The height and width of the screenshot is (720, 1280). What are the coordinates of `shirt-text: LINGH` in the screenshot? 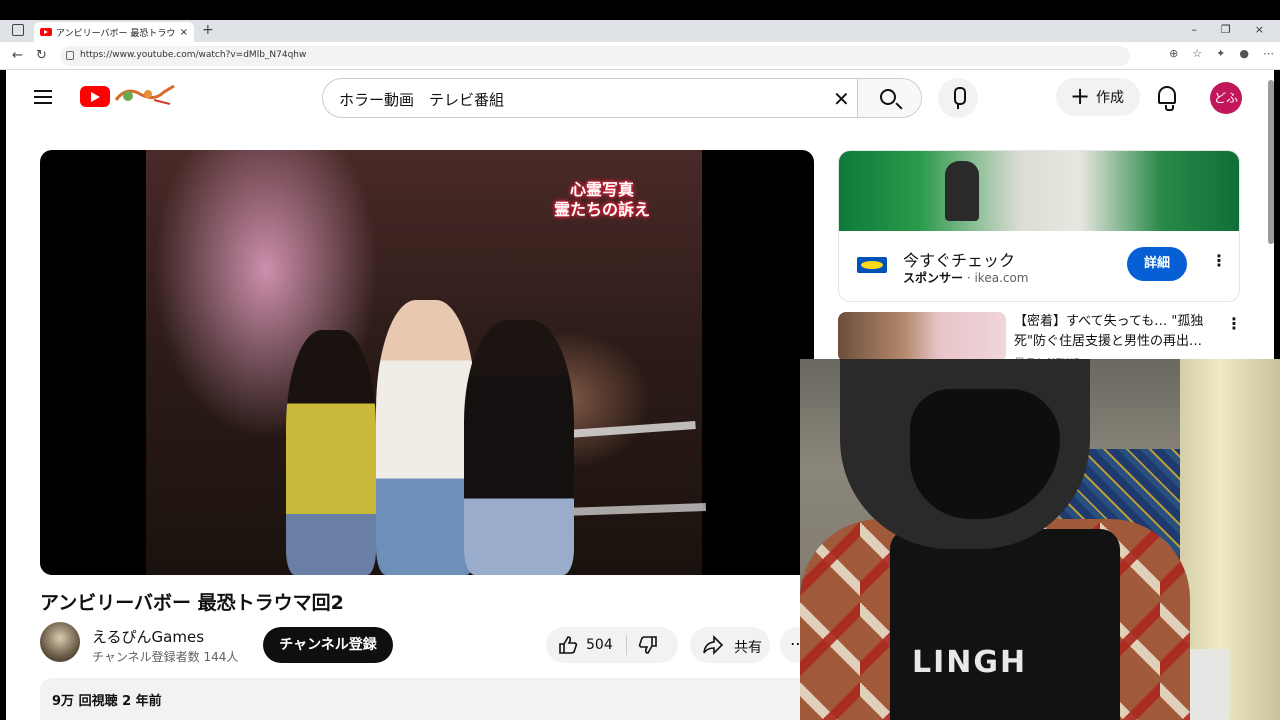 It's located at (970, 662).